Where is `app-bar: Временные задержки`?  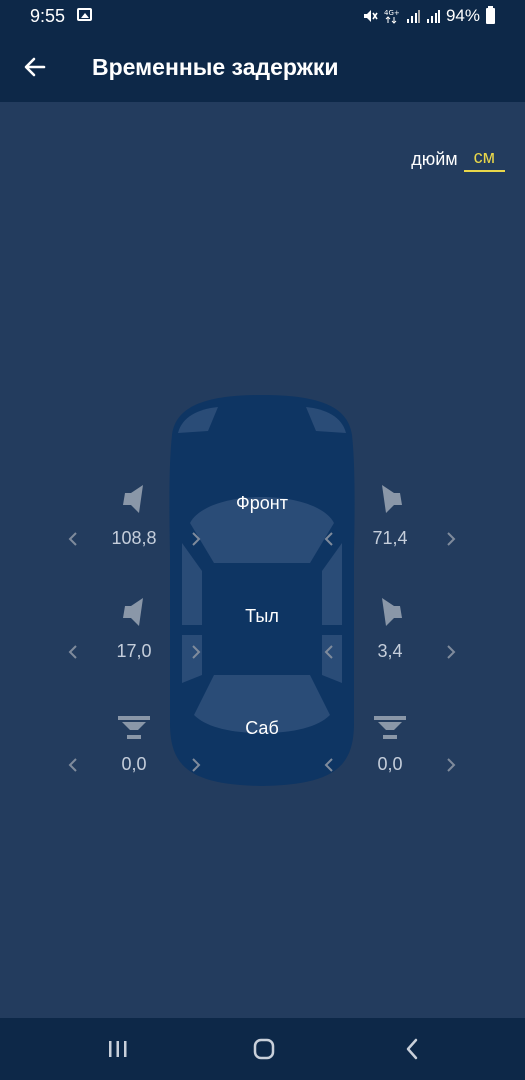
app-bar: Временные задержки is located at coordinates (262, 67).